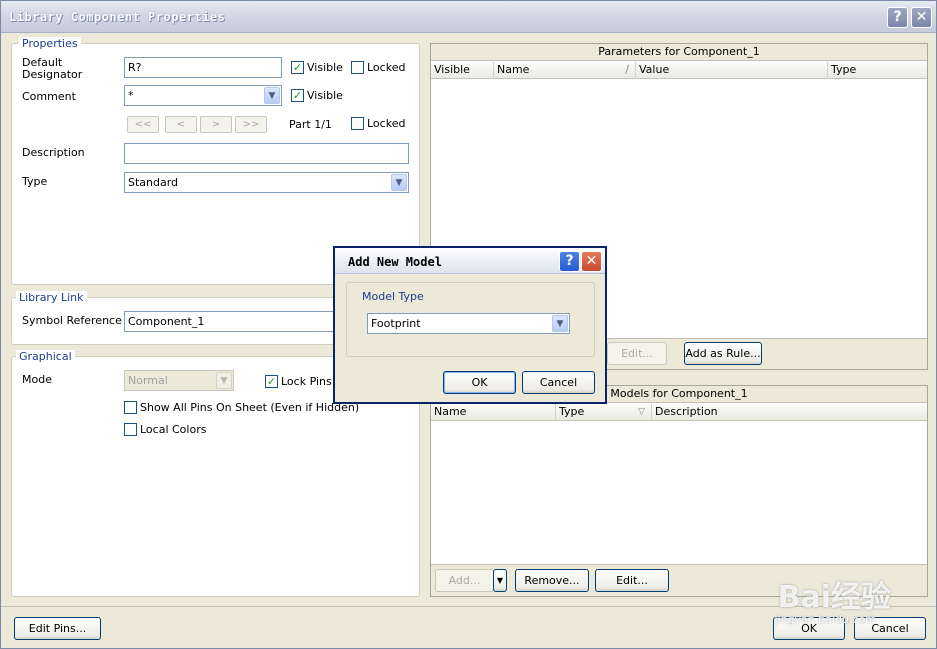 The height and width of the screenshot is (649, 937). Describe the element at coordinates (266, 153) in the screenshot. I see `description-input` at that location.